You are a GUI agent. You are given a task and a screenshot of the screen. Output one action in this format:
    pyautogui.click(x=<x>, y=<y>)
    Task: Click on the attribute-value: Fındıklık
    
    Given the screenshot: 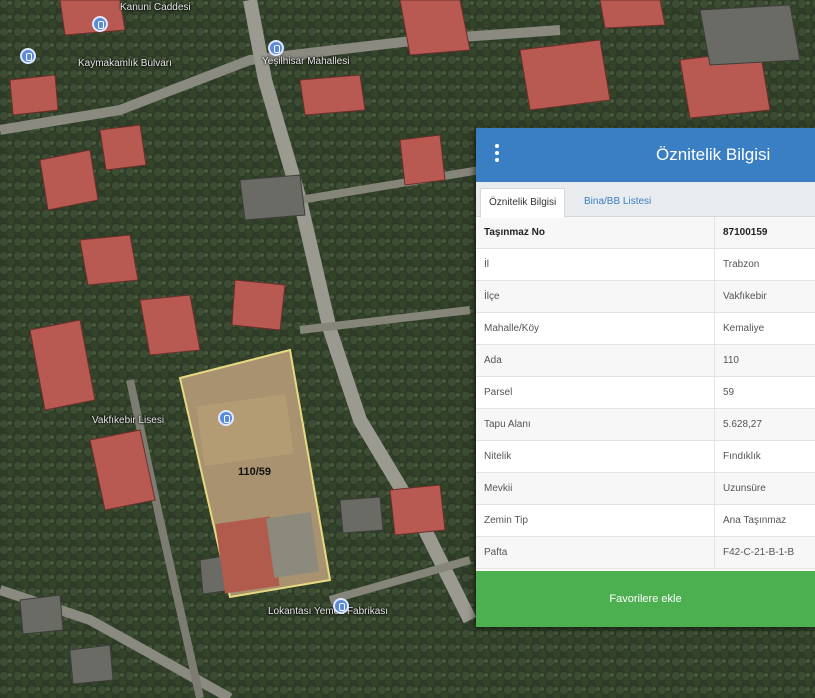 What is the action you would take?
    pyautogui.click(x=764, y=456)
    